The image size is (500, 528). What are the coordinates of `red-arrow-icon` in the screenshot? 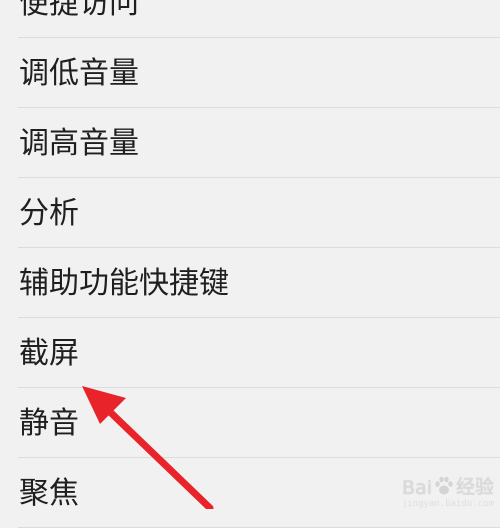 It's located at (148, 447).